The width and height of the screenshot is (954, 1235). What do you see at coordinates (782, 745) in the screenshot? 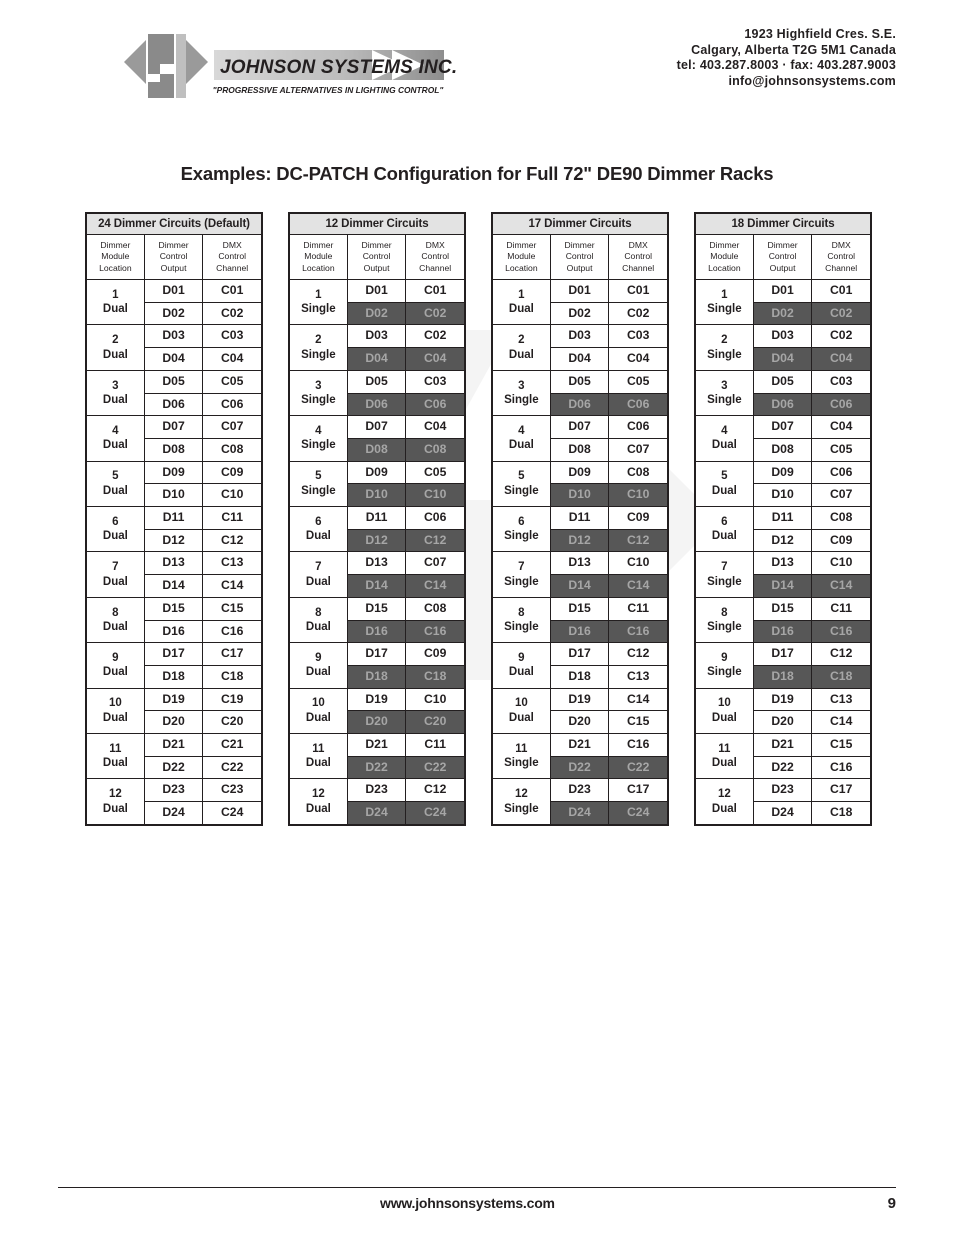
I see `dimmer-control-output-cell: D21` at bounding box center [782, 745].